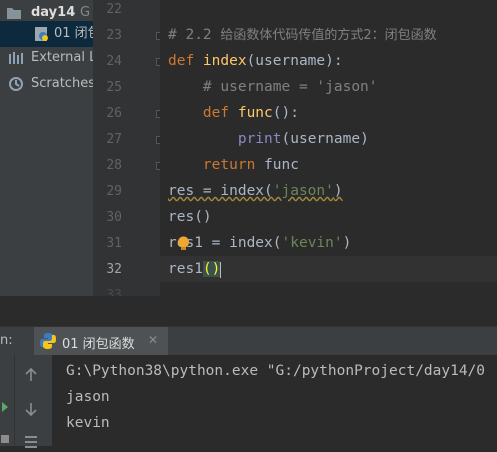 The width and height of the screenshot is (497, 452). I want to click on line-number: 27, so click(114, 139).